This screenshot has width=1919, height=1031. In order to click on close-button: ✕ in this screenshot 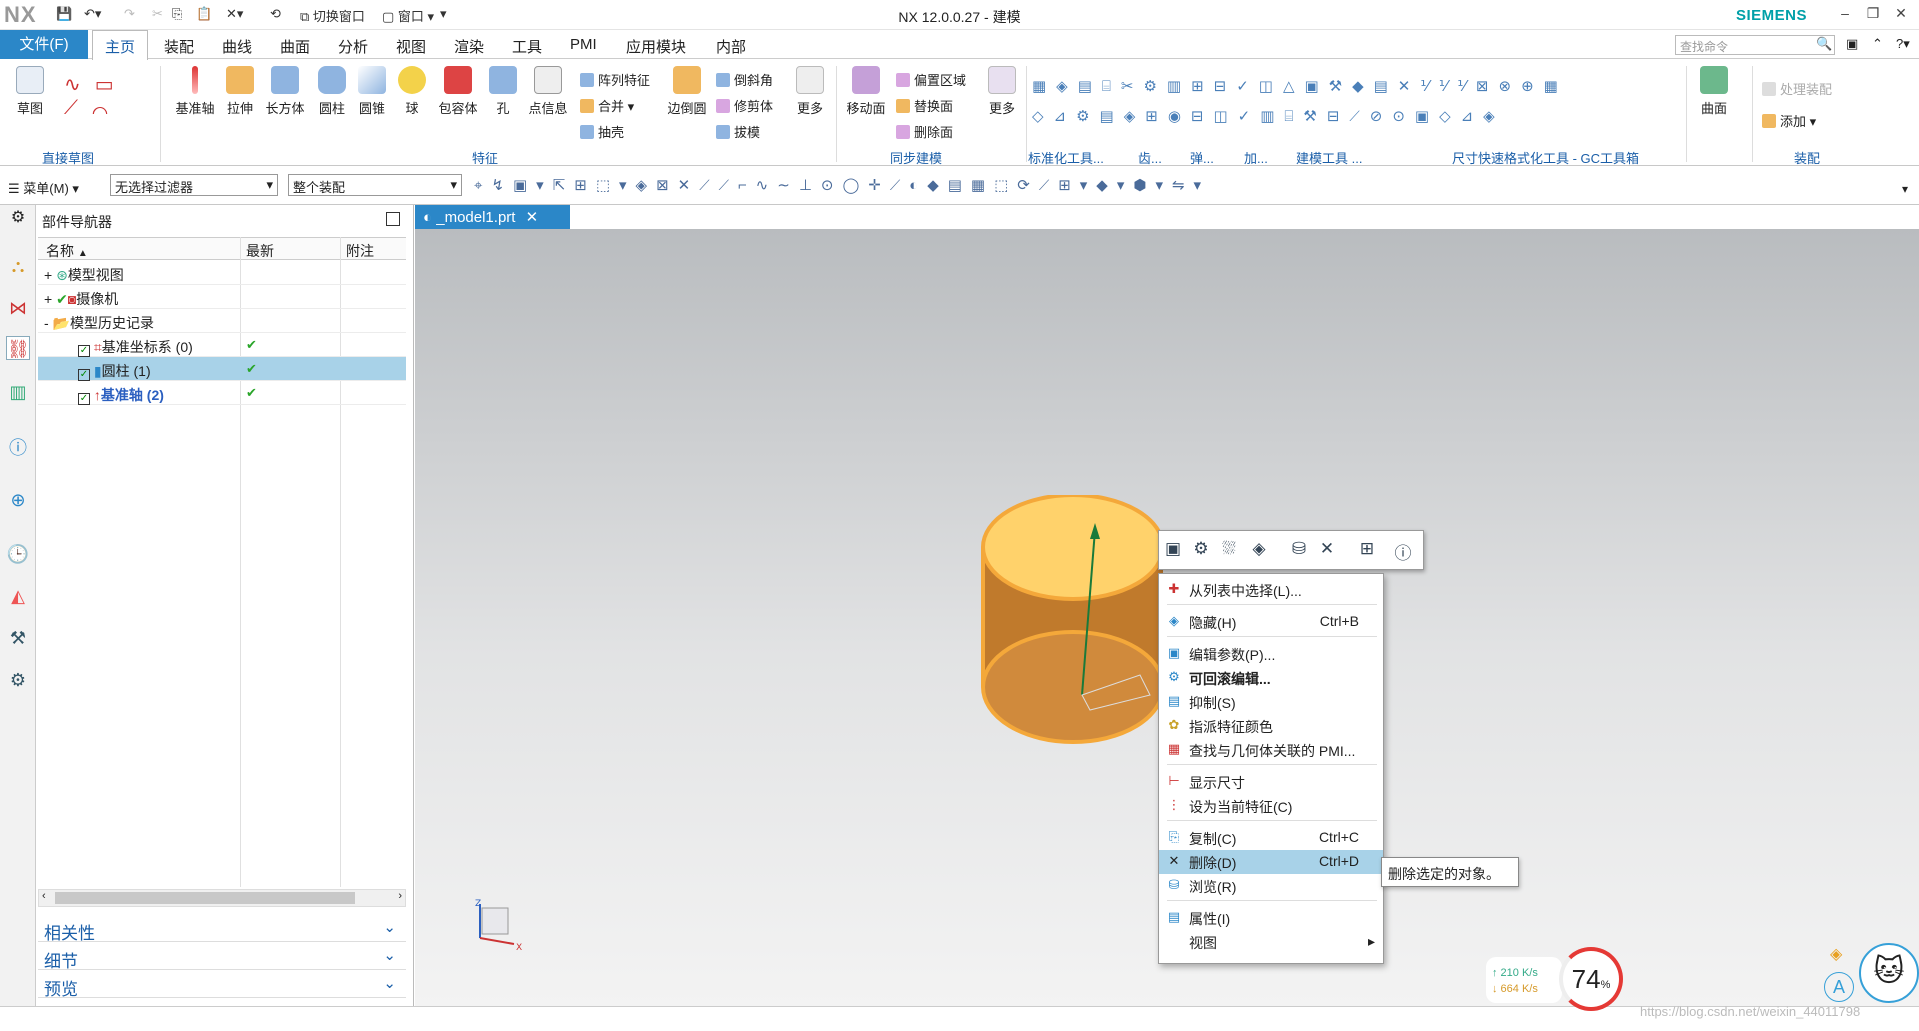, I will do `click(1901, 13)`.